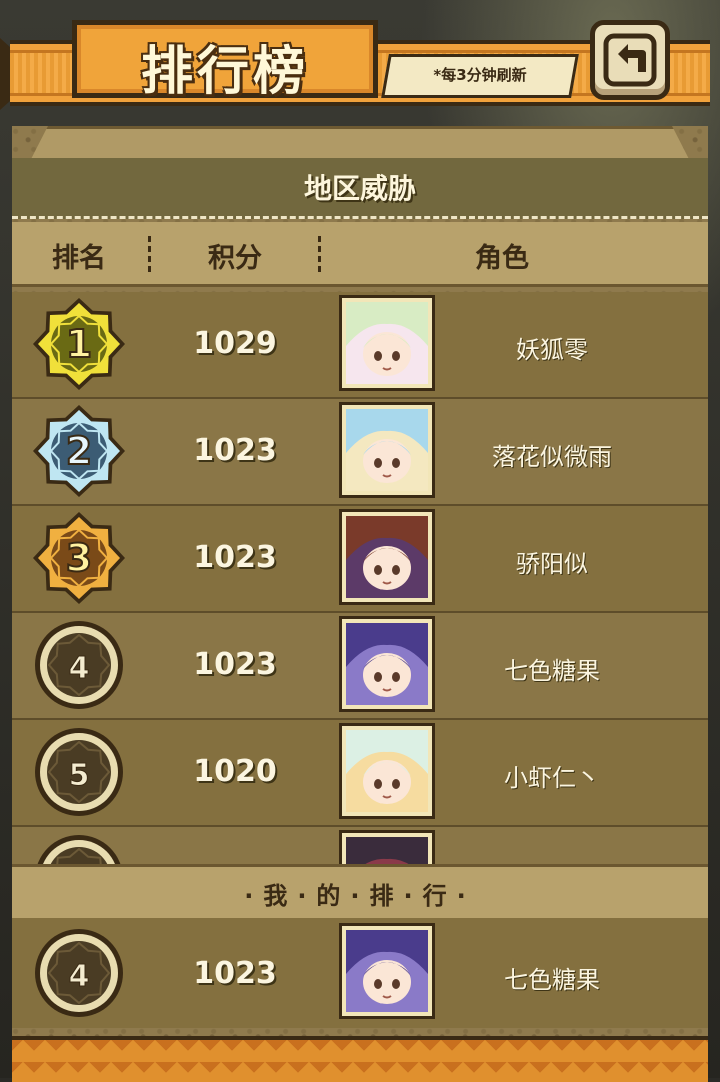  What do you see at coordinates (552, 350) in the screenshot?
I see `character-name: 妖狐零` at bounding box center [552, 350].